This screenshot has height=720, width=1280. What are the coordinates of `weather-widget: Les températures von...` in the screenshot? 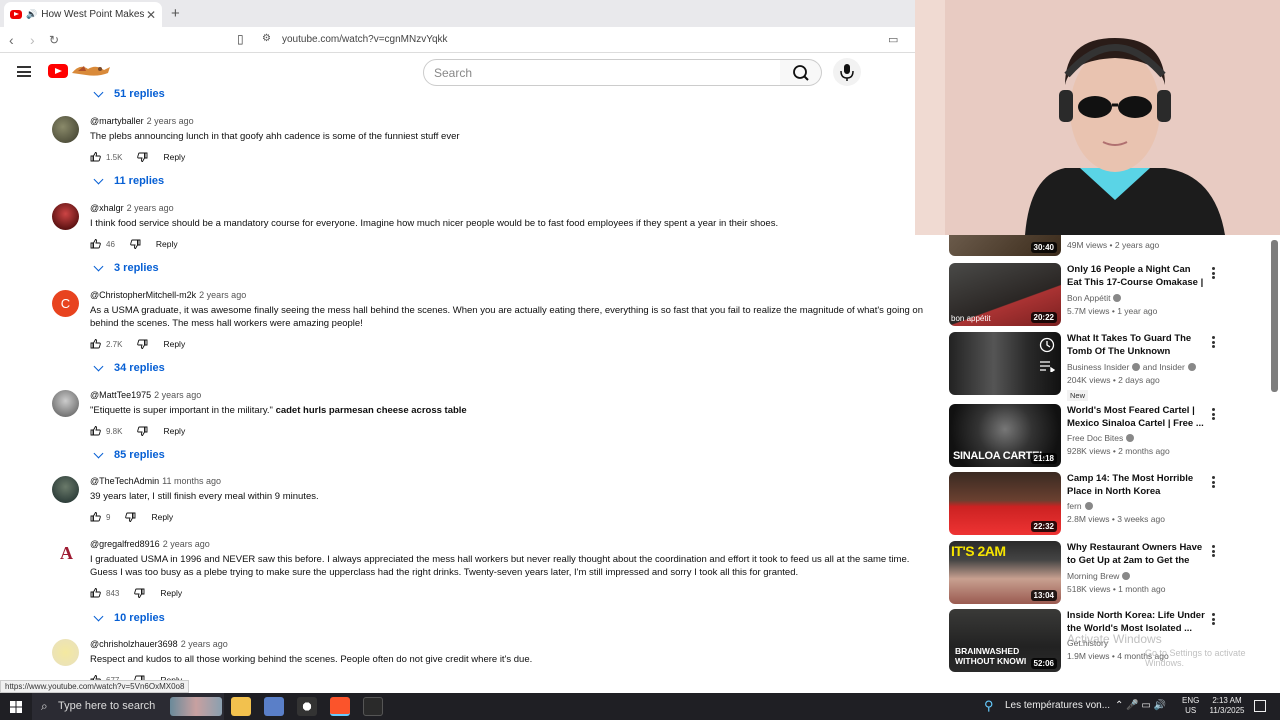 It's located at (1057, 705).